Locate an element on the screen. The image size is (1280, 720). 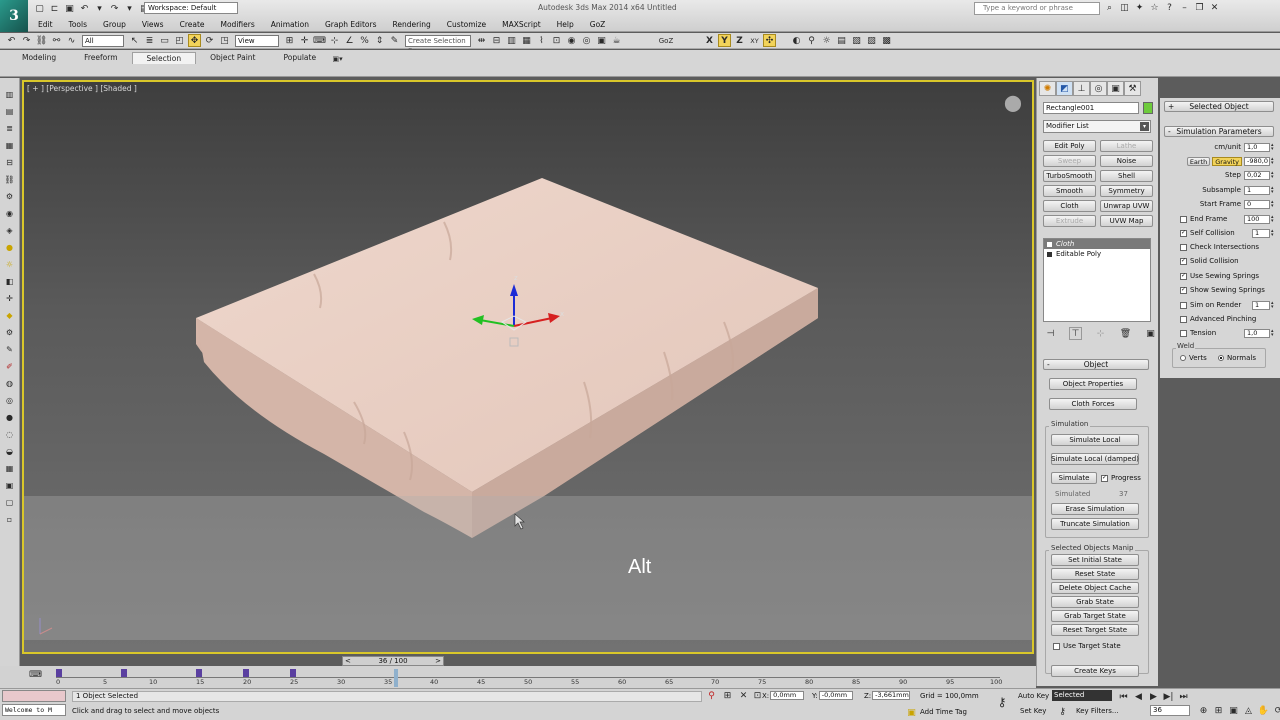
render-icon: ☕ is located at coordinates (616, 40).